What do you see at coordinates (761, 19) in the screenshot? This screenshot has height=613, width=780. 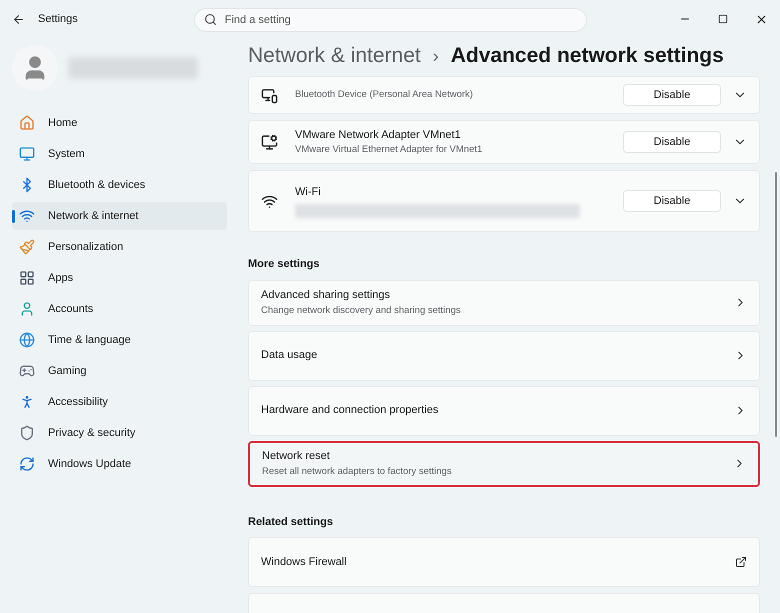 I see `close-icon` at bounding box center [761, 19].